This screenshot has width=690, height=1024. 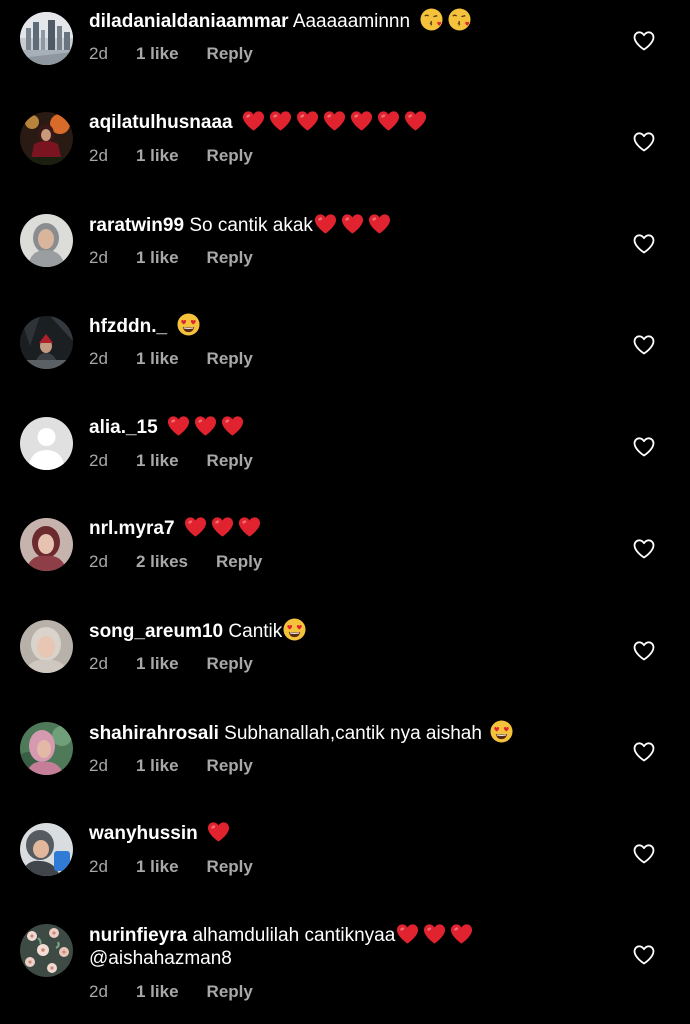 What do you see at coordinates (294, 935) in the screenshot?
I see `comment-text: alhamdulilah cantiknyaa` at bounding box center [294, 935].